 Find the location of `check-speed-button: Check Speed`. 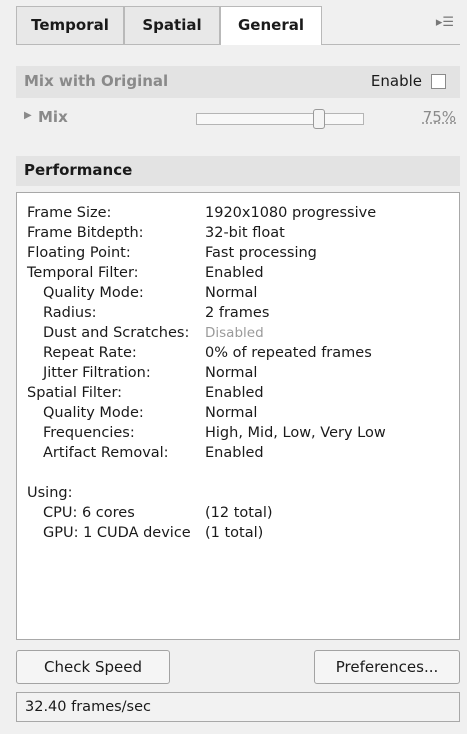

check-speed-button: Check Speed is located at coordinates (93, 667).